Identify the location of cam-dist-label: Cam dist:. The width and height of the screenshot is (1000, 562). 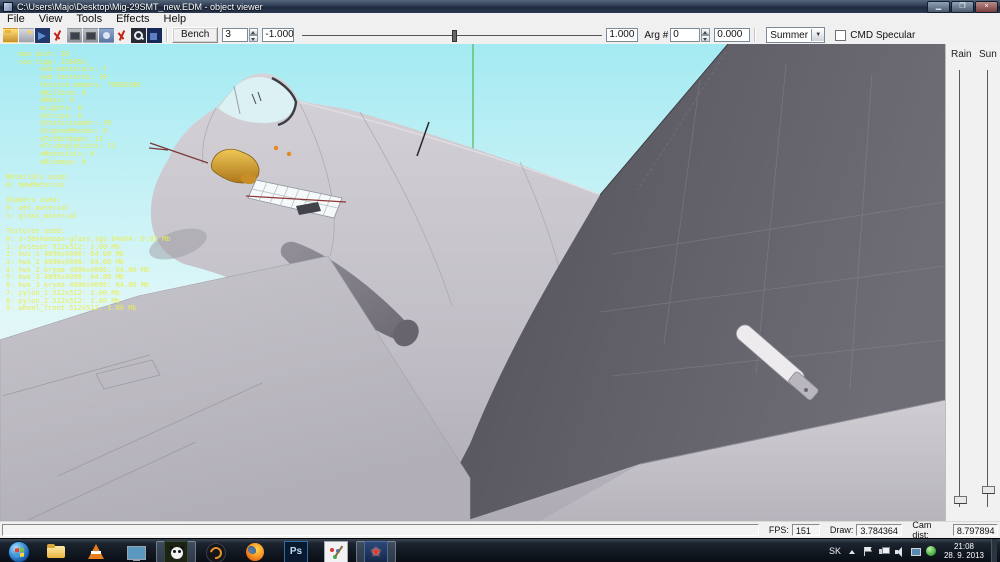
(922, 530).